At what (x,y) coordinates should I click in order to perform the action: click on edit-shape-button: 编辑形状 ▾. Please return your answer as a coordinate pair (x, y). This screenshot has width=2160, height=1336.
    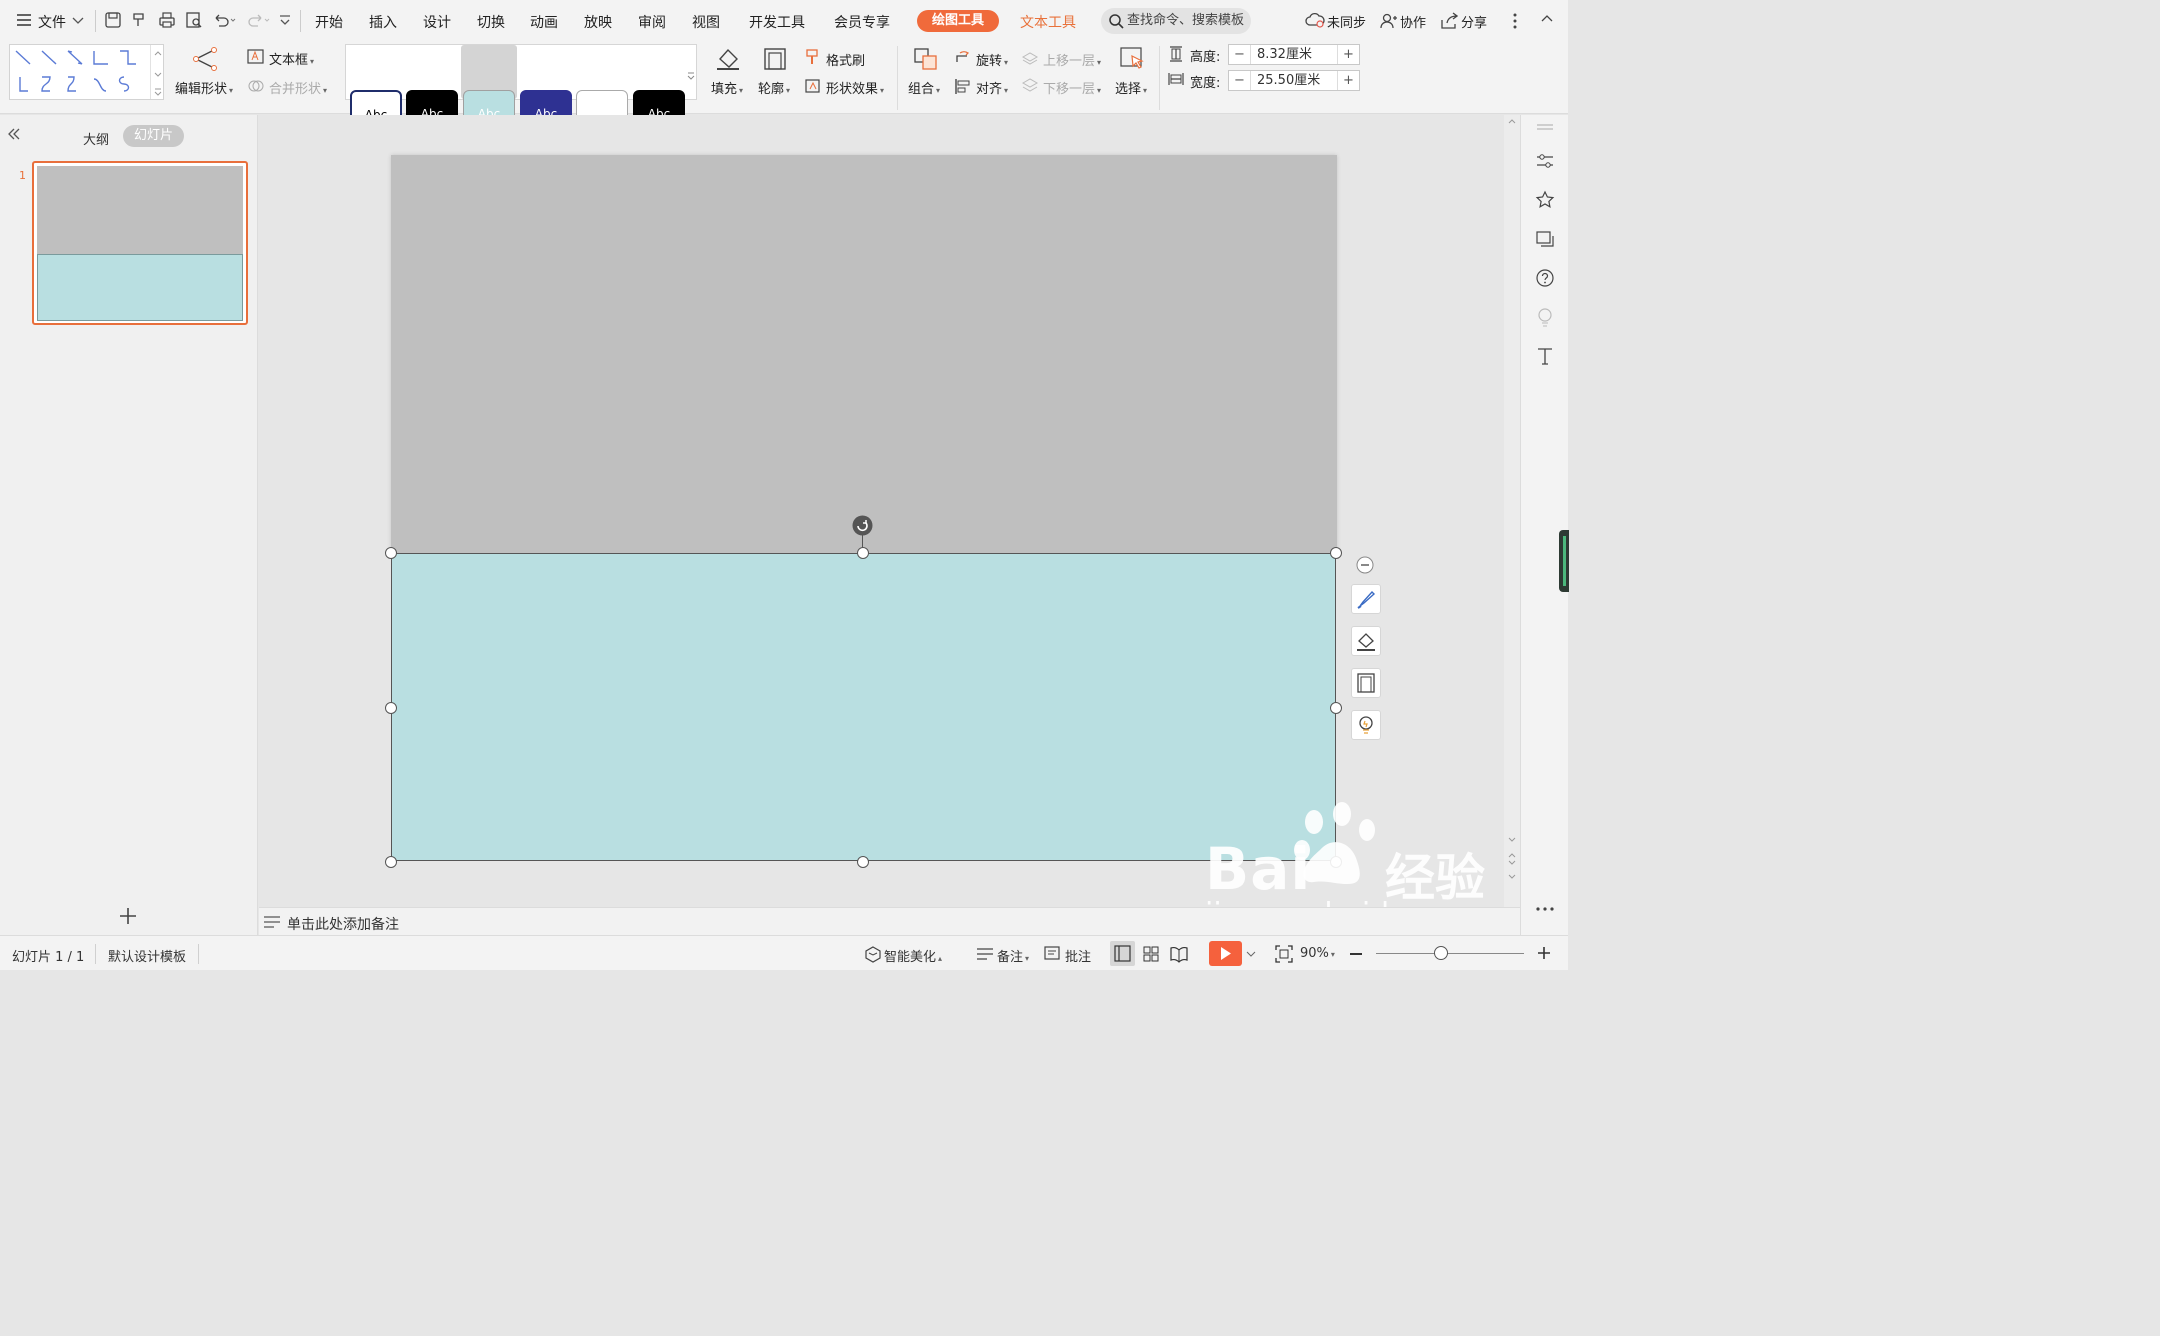
    Looking at the image, I should click on (204, 87).